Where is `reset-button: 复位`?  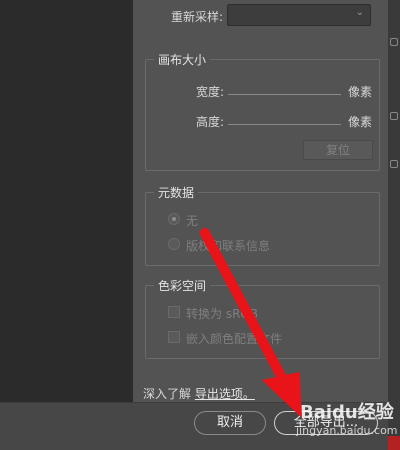 reset-button: 复位 is located at coordinates (338, 150).